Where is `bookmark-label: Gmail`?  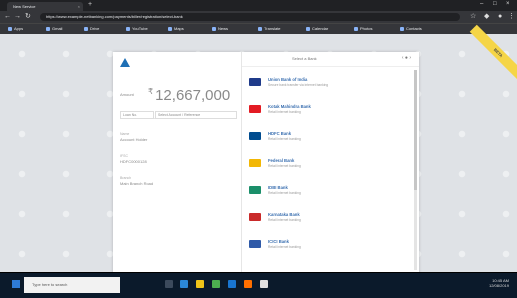
bookmark-label: Gmail is located at coordinates (57, 28).